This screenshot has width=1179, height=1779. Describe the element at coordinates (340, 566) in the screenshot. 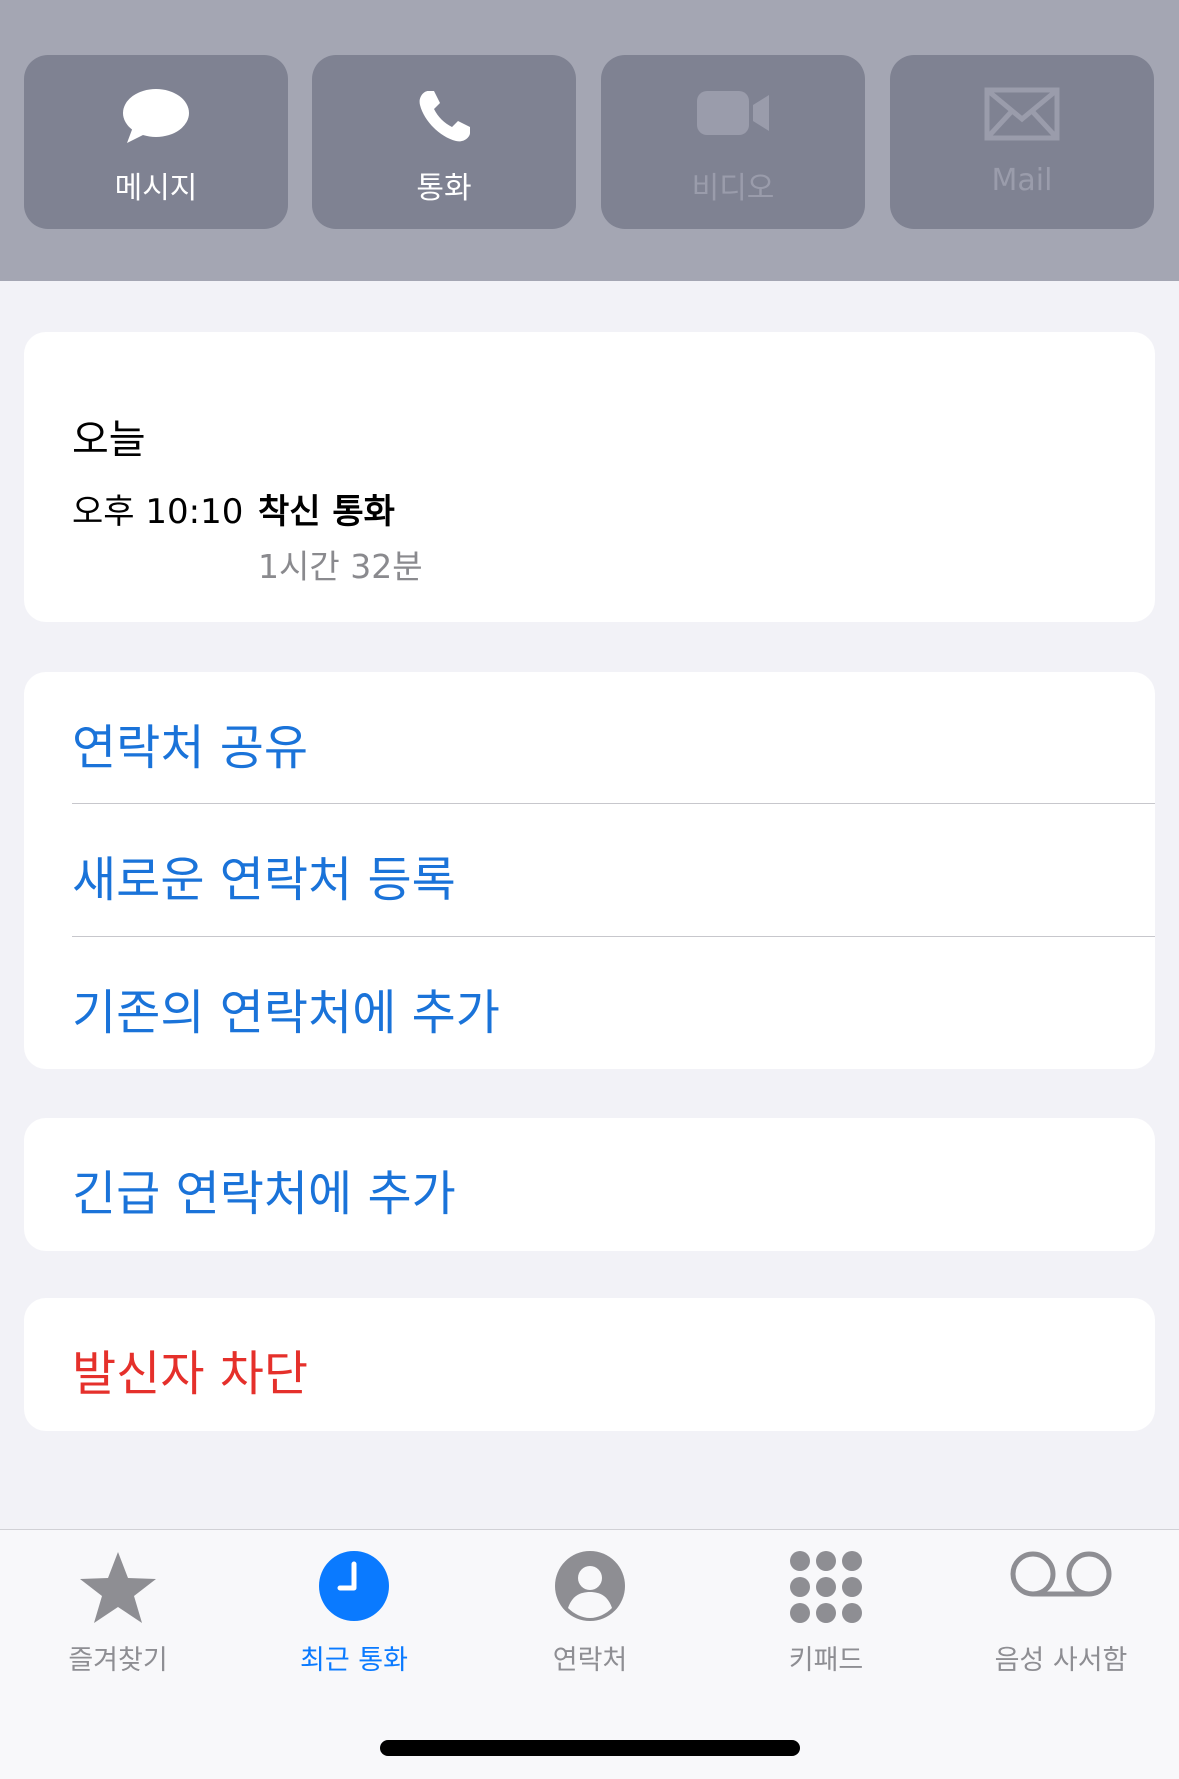

I see `call-duration: 1시간 32분` at that location.